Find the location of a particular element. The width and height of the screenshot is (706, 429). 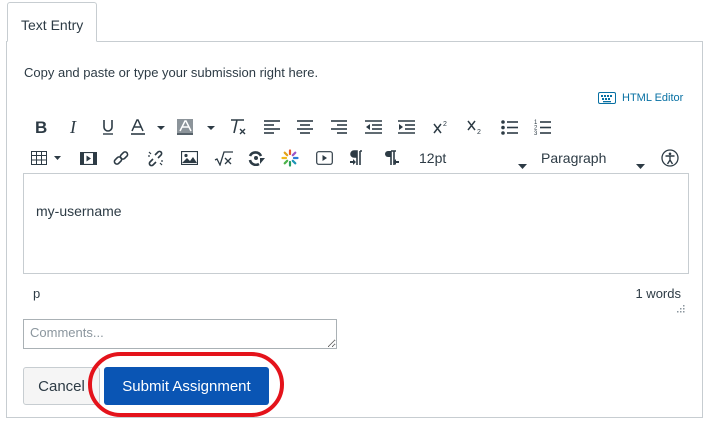

rtl-icon is located at coordinates (391, 158).